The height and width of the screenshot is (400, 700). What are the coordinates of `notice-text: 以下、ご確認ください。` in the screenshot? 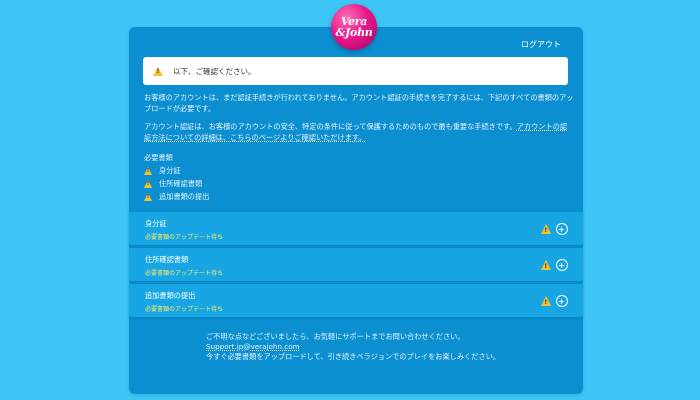 It's located at (214, 71).